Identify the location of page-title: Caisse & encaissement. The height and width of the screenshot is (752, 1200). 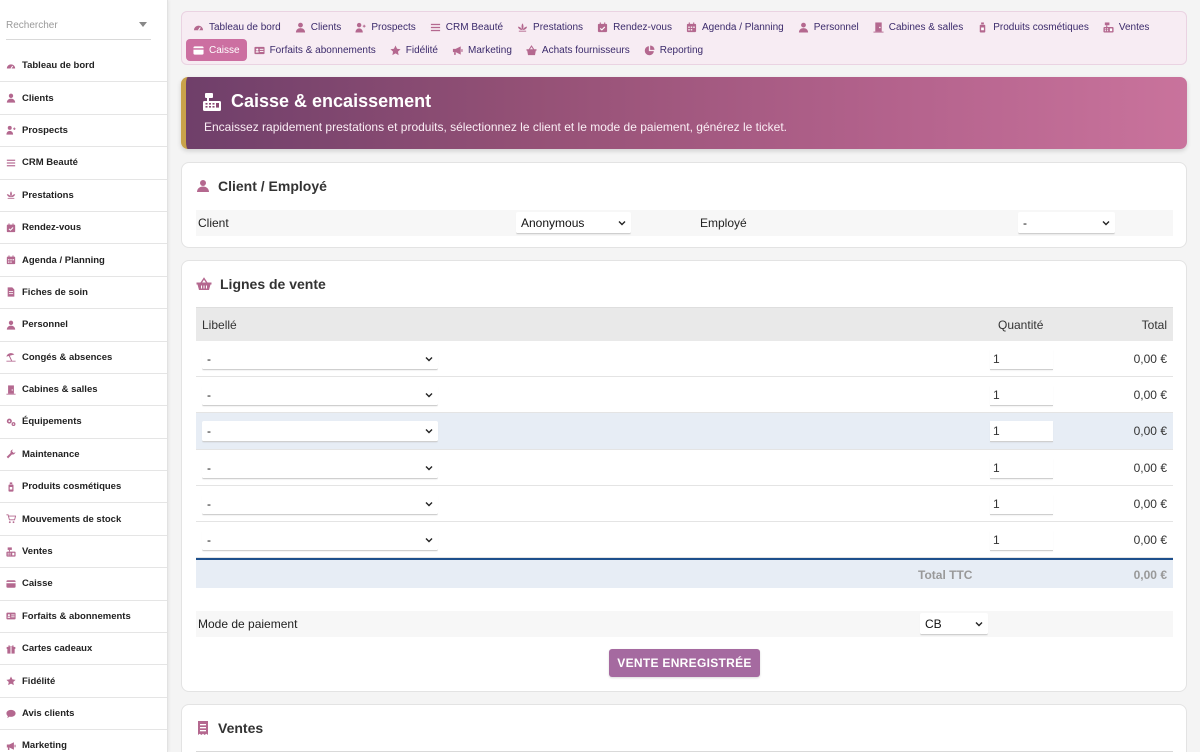
(316, 101).